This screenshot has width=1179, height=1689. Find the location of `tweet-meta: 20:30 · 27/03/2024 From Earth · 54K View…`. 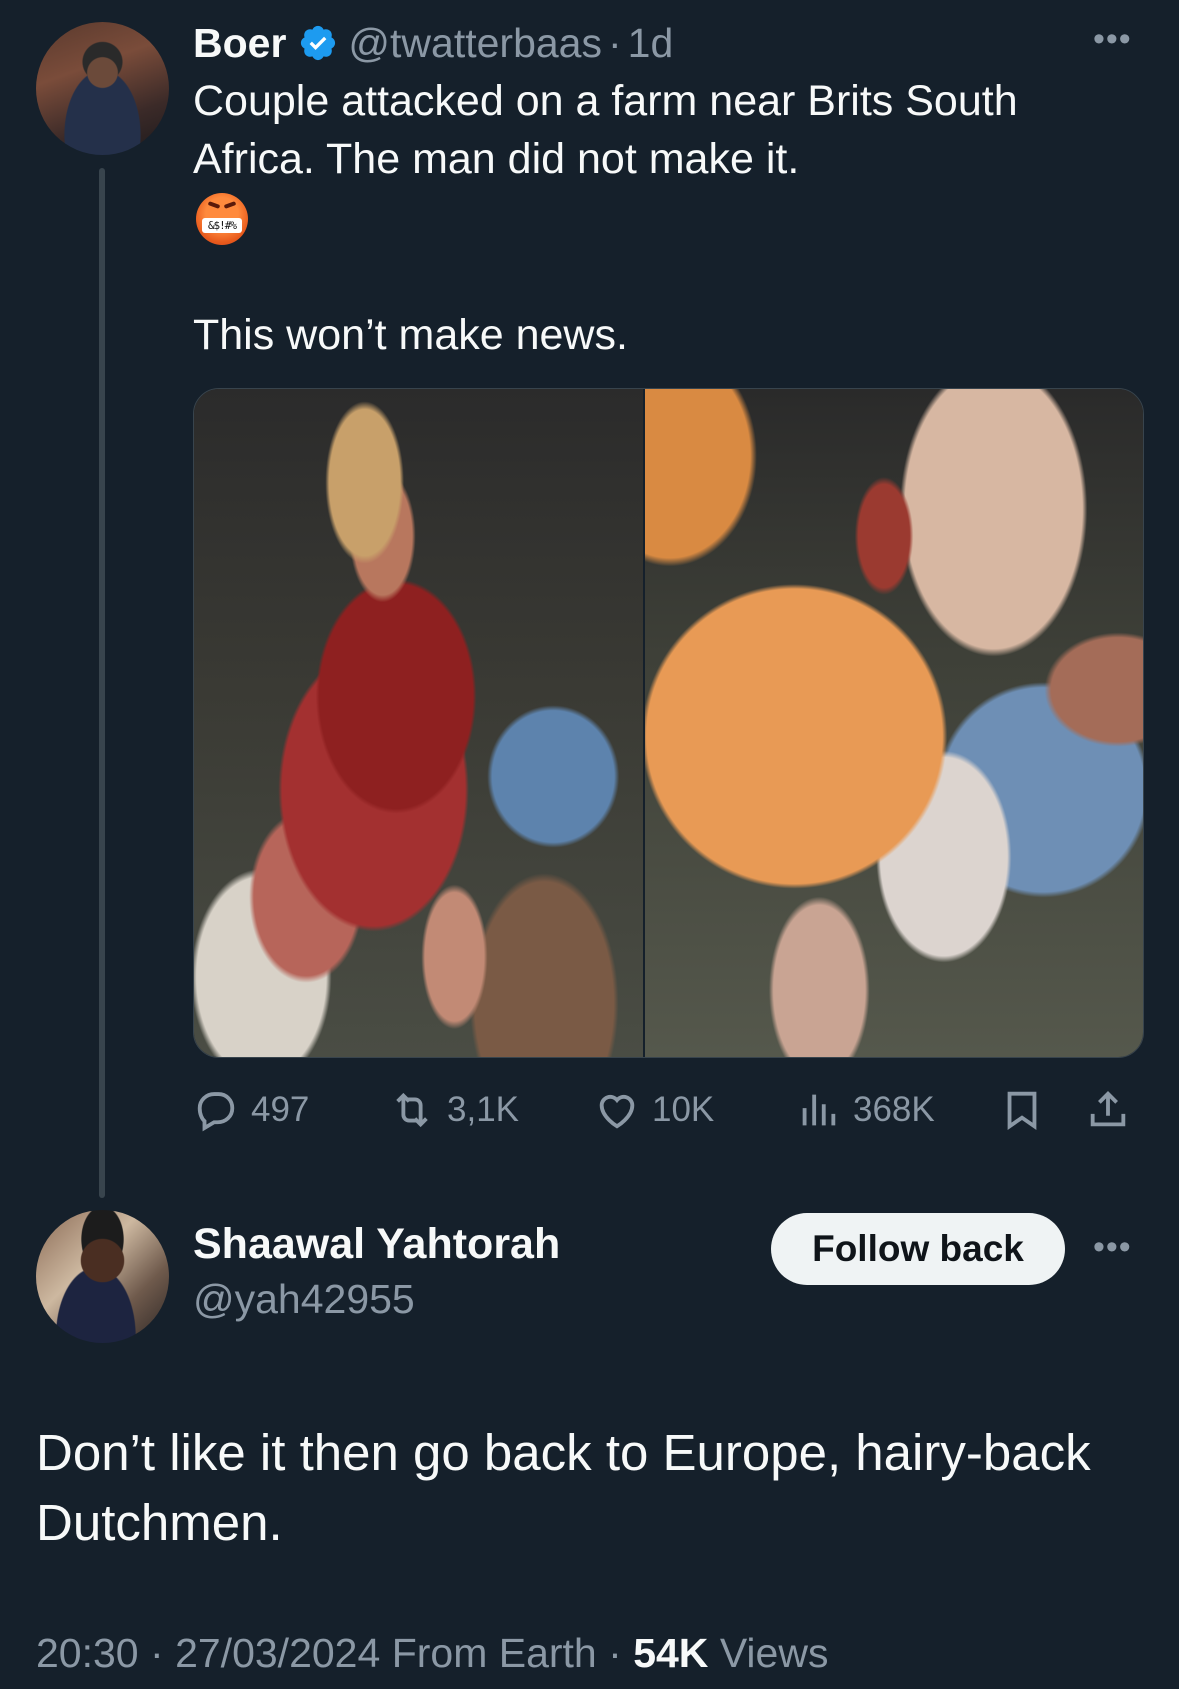

tweet-meta: 20:30 · 27/03/2024 From Earth · 54K View… is located at coordinates (432, 1653).